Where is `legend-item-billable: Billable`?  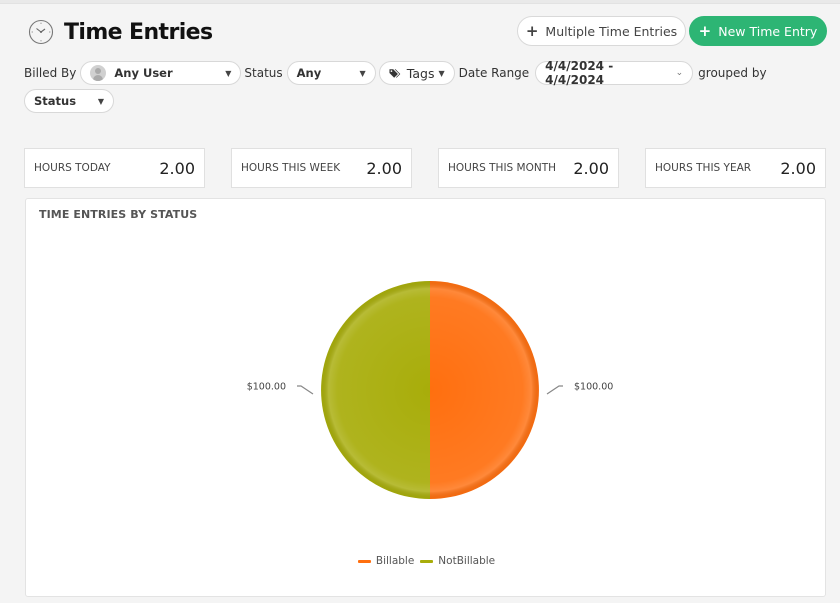 legend-item-billable: Billable is located at coordinates (386, 561).